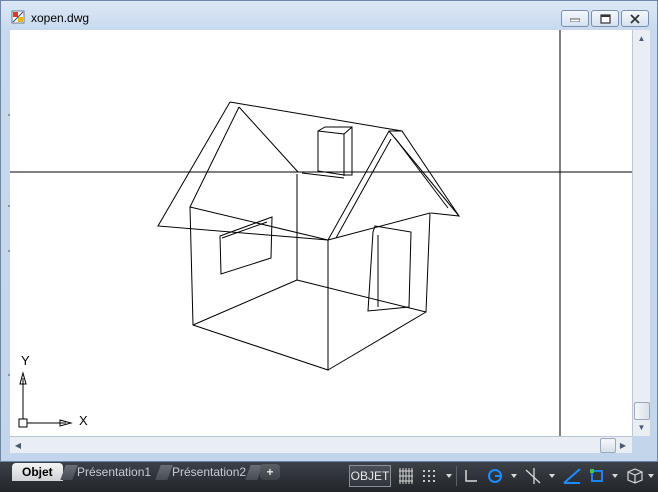 This screenshot has height=492, width=658. Describe the element at coordinates (83, 420) in the screenshot. I see `ucs-x-label: X` at that location.